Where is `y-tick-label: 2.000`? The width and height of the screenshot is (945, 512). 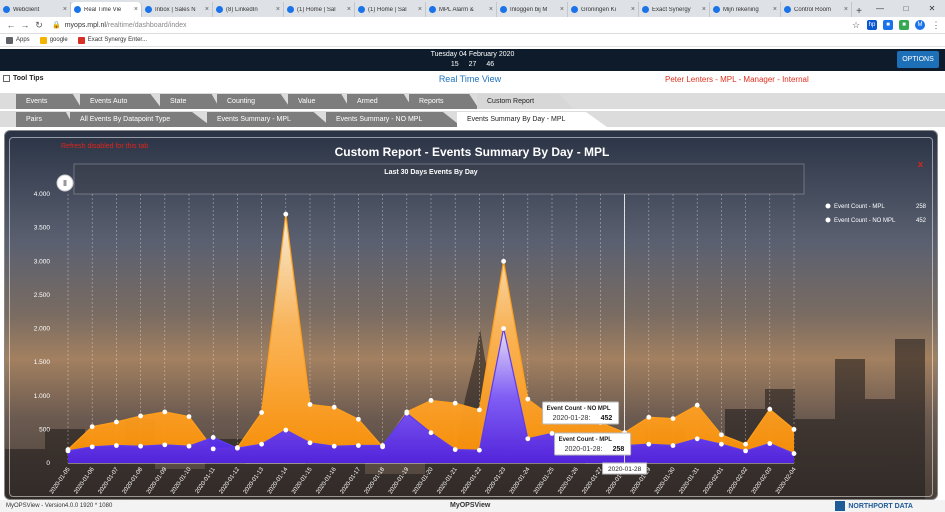 y-tick-label: 2.000 is located at coordinates (42, 329).